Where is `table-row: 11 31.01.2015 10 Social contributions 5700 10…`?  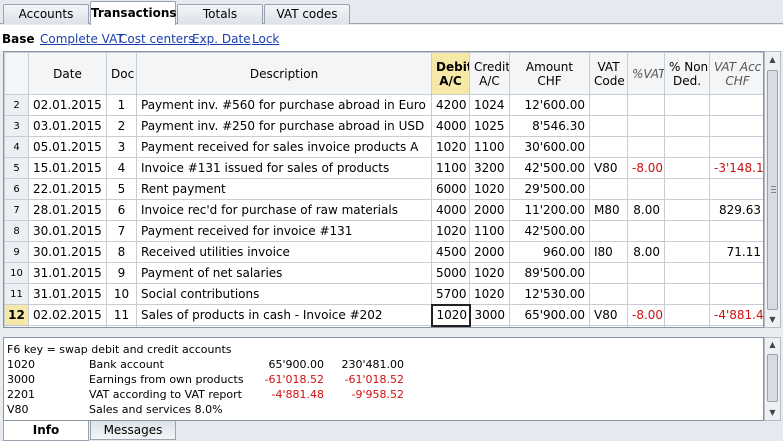 table-row: 11 31.01.2015 10 Social contributions 5700 10… is located at coordinates (383, 294).